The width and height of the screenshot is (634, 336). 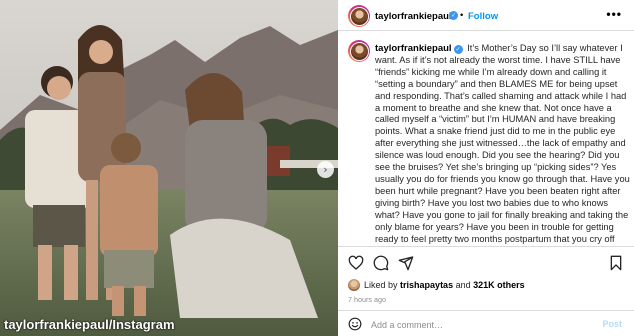 I want to click on post-comment-button: Post, so click(x=612, y=324).